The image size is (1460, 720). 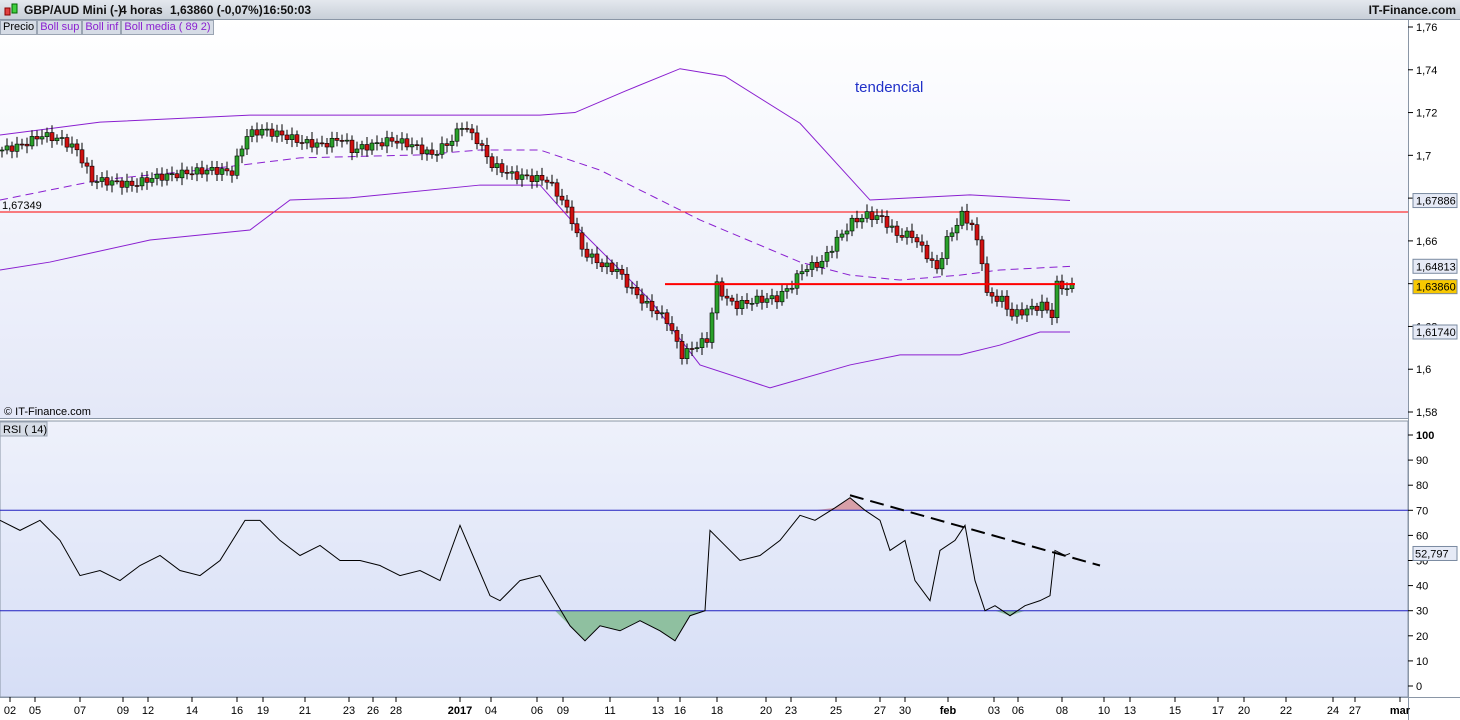 I want to click on x-tick-label: 14, so click(x=192, y=711).